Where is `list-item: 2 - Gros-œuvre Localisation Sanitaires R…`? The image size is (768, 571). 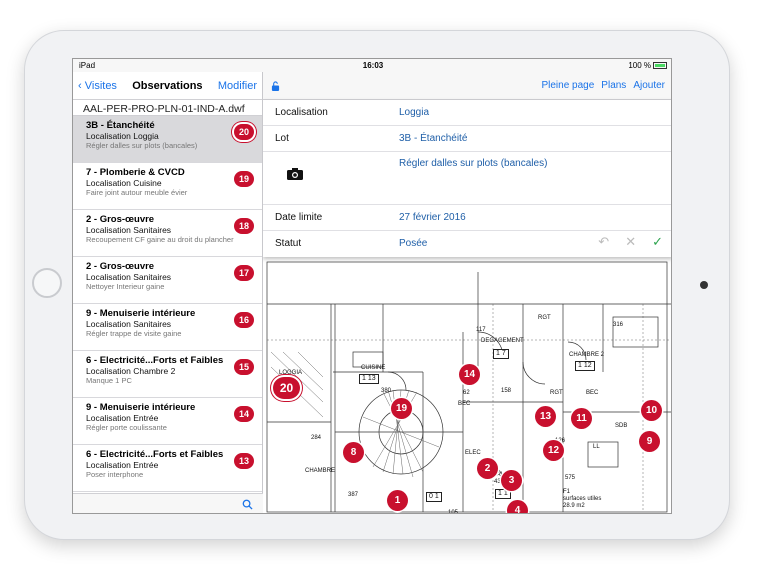 list-item: 2 - Gros-œuvre Localisation Sanitaires R… is located at coordinates (167, 233).